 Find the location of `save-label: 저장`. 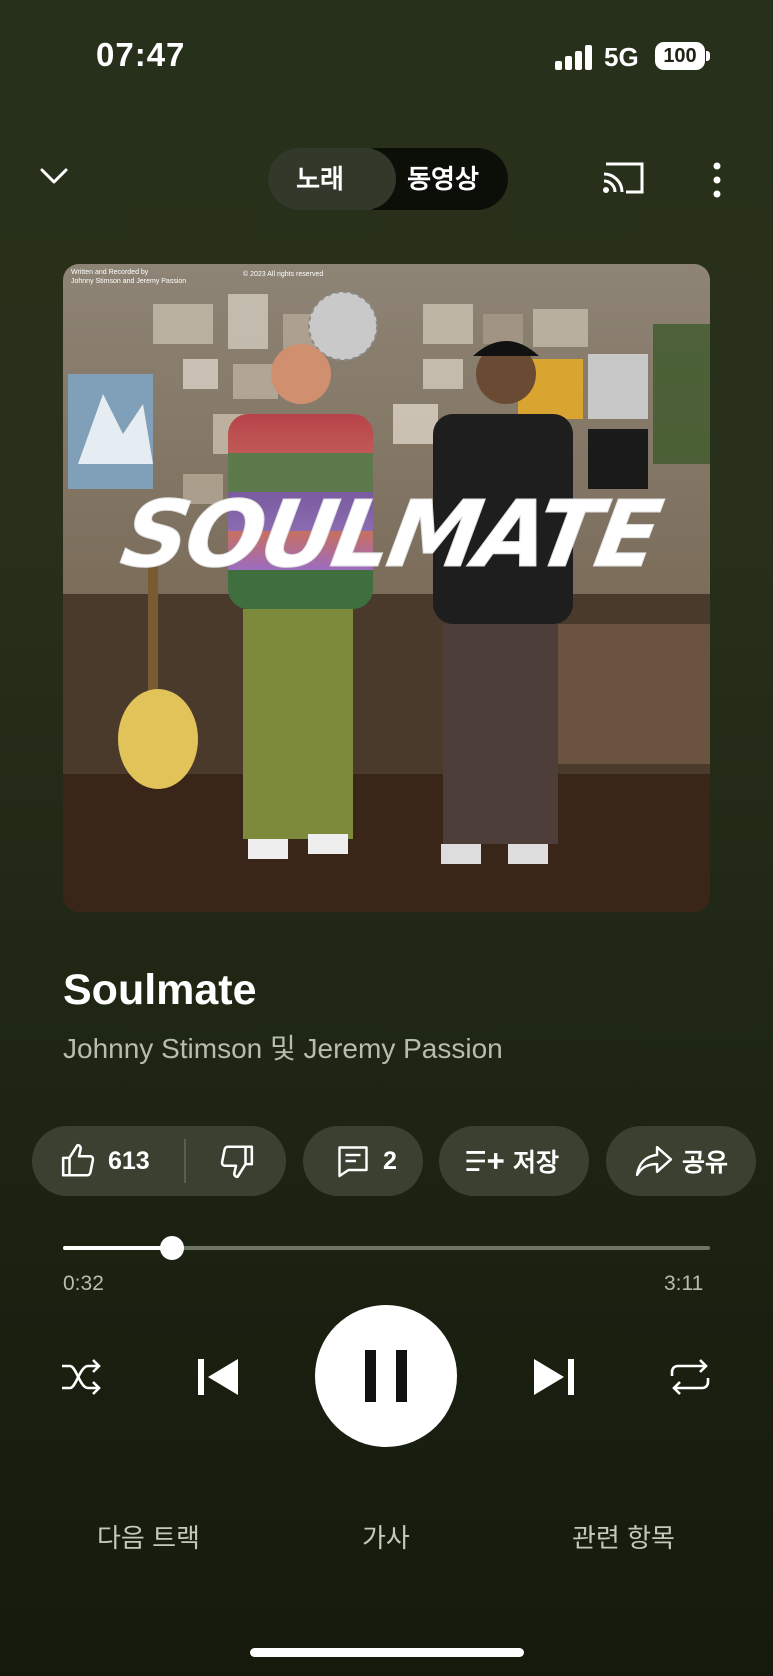

save-label: 저장 is located at coordinates (536, 1163).